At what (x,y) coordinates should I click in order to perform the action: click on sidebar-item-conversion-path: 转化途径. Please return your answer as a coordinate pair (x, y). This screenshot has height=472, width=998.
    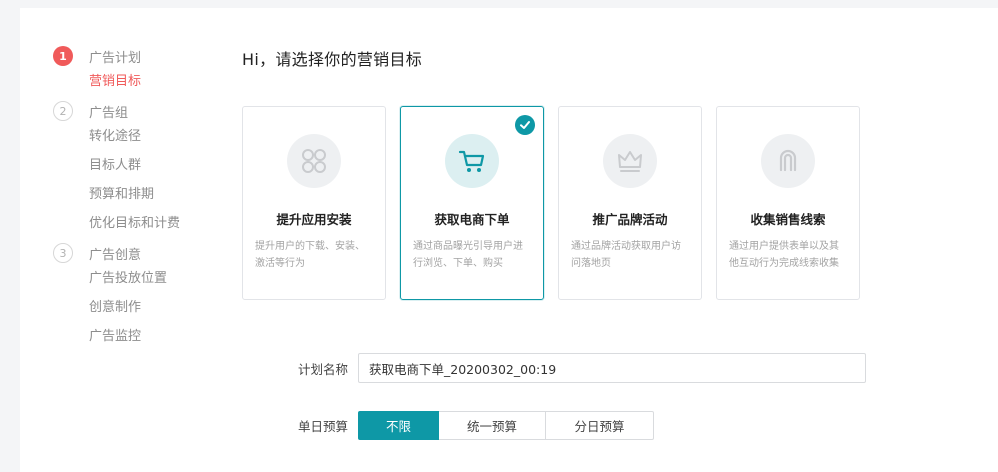
    Looking at the image, I should click on (151, 136).